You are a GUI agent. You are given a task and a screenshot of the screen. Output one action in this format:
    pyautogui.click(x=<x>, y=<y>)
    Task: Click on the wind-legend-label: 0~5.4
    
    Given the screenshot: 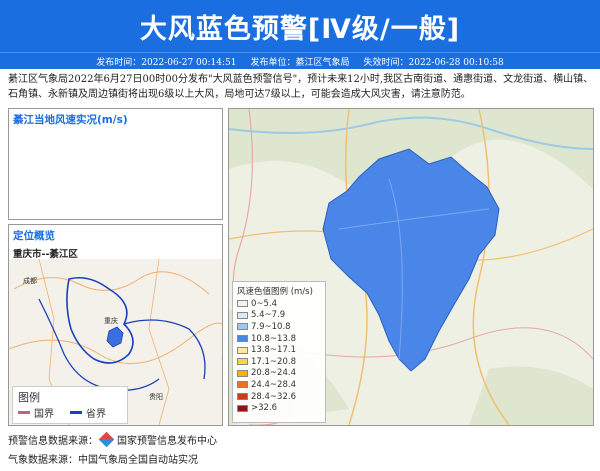 What is the action you would take?
    pyautogui.click(x=264, y=303)
    